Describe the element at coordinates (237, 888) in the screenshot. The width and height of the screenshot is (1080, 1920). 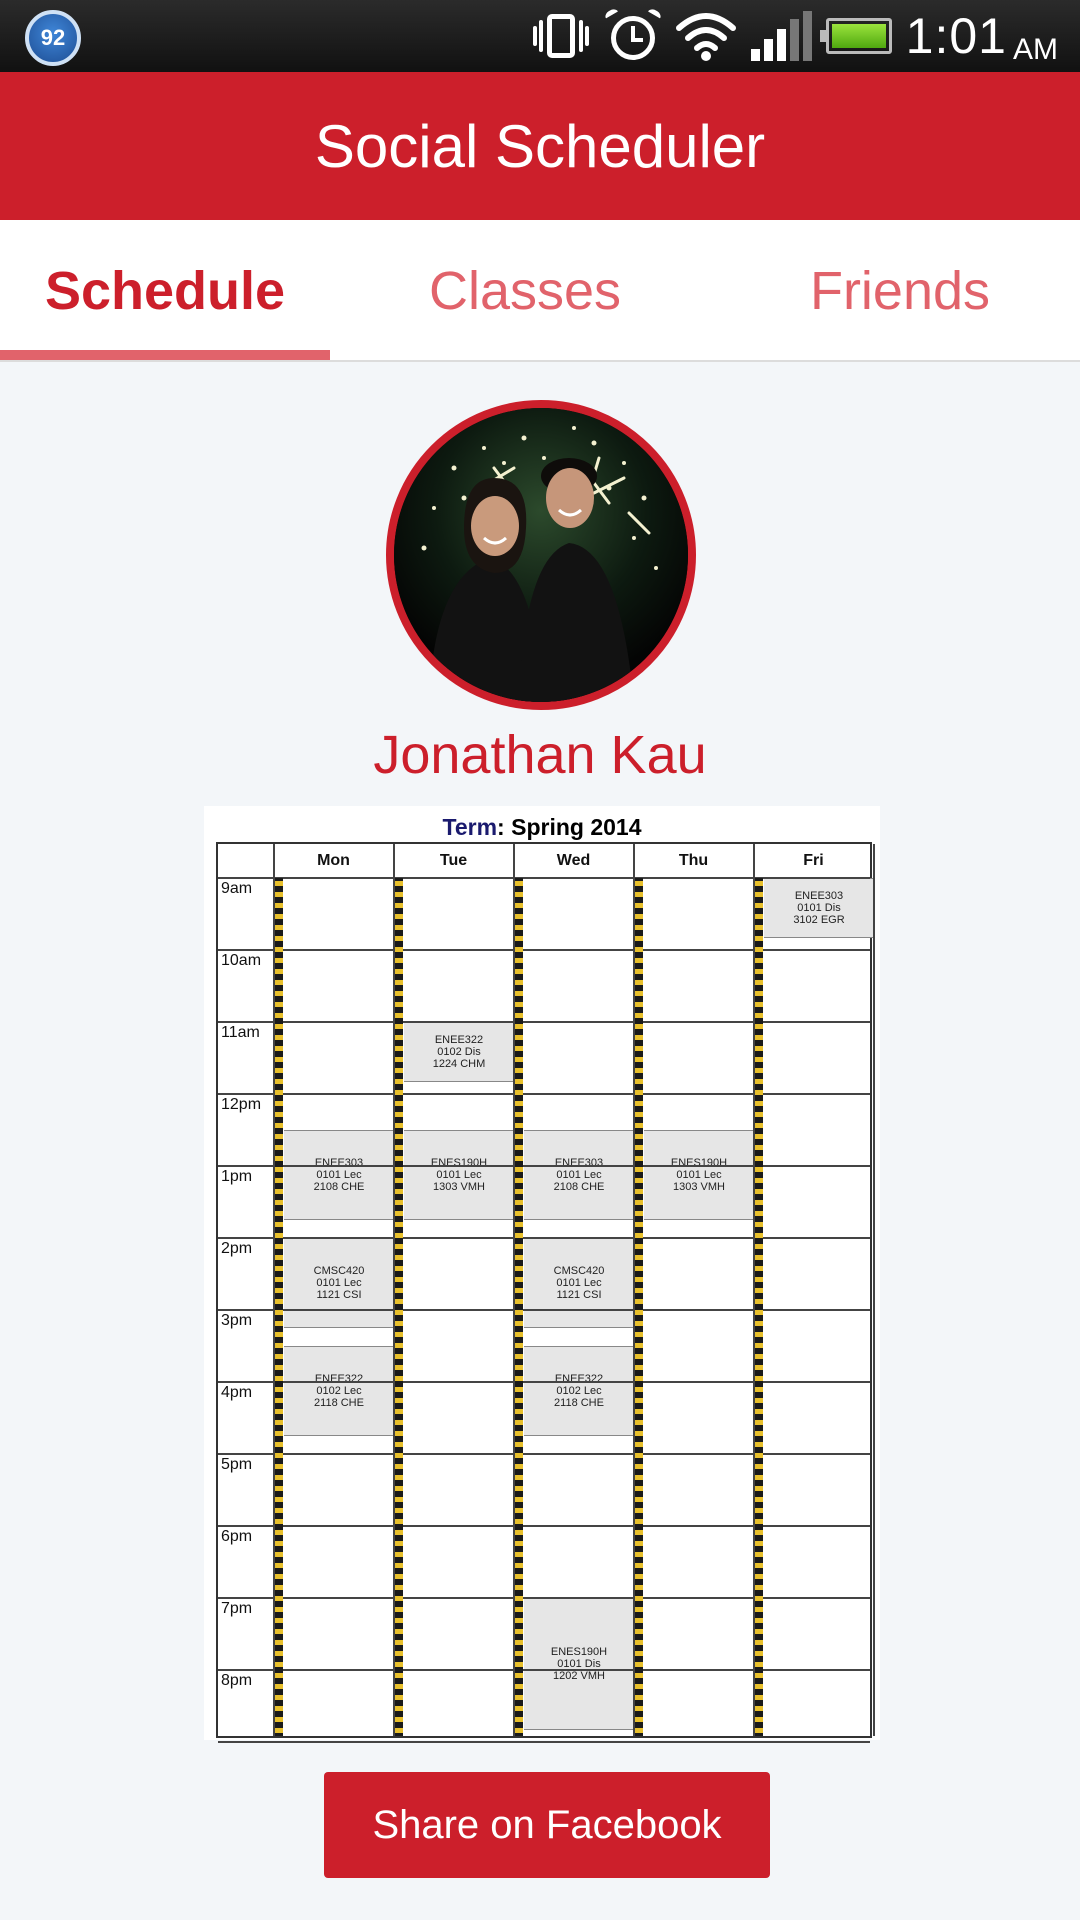
I see `time-label: 9am` at that location.